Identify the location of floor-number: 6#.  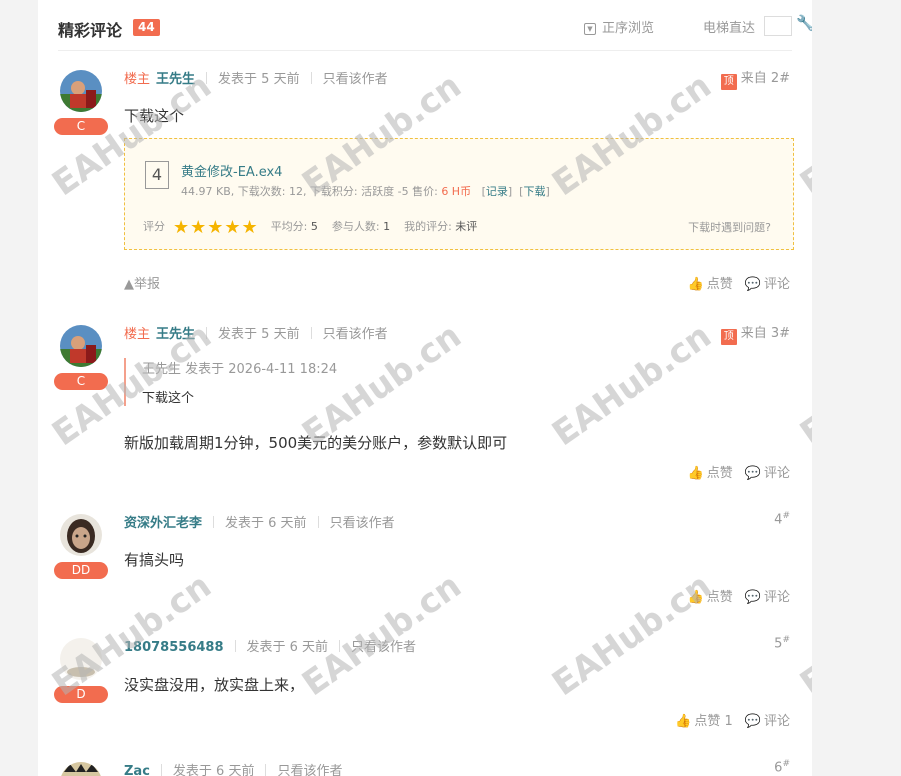
(782, 767).